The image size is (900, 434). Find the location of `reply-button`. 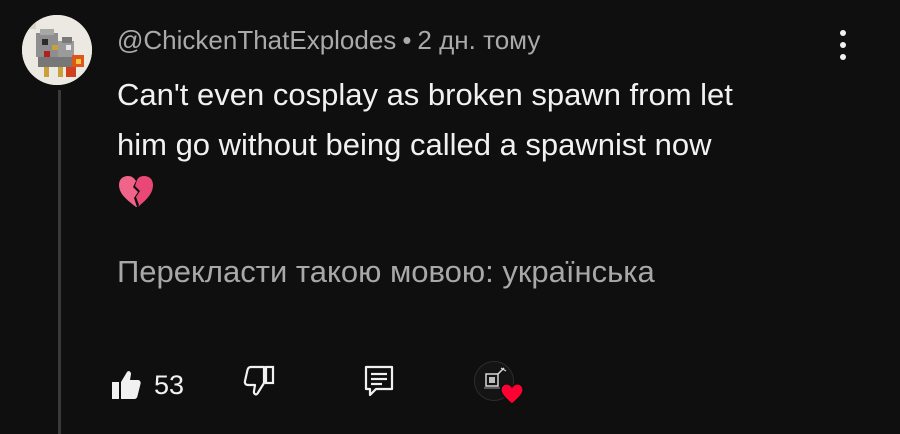

reply-button is located at coordinates (379, 383).